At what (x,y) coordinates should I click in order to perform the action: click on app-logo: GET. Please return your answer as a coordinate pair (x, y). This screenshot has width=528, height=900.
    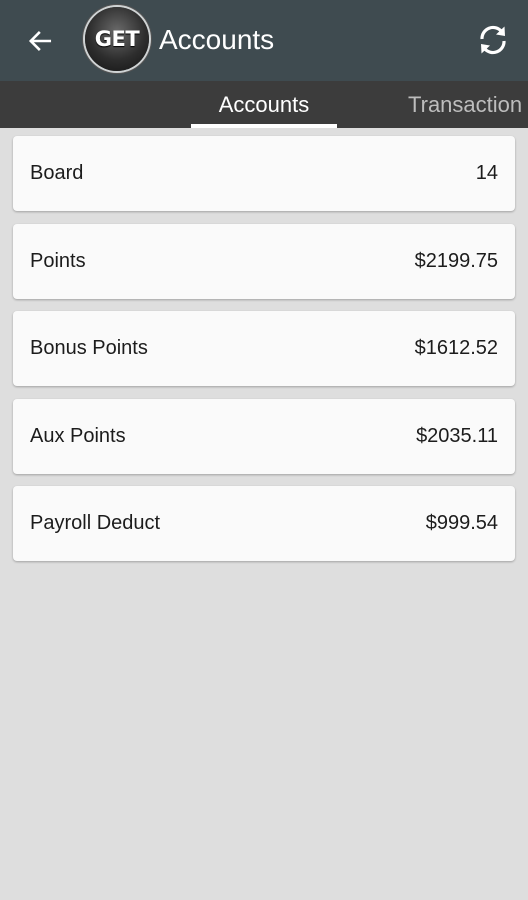
    Looking at the image, I should click on (117, 39).